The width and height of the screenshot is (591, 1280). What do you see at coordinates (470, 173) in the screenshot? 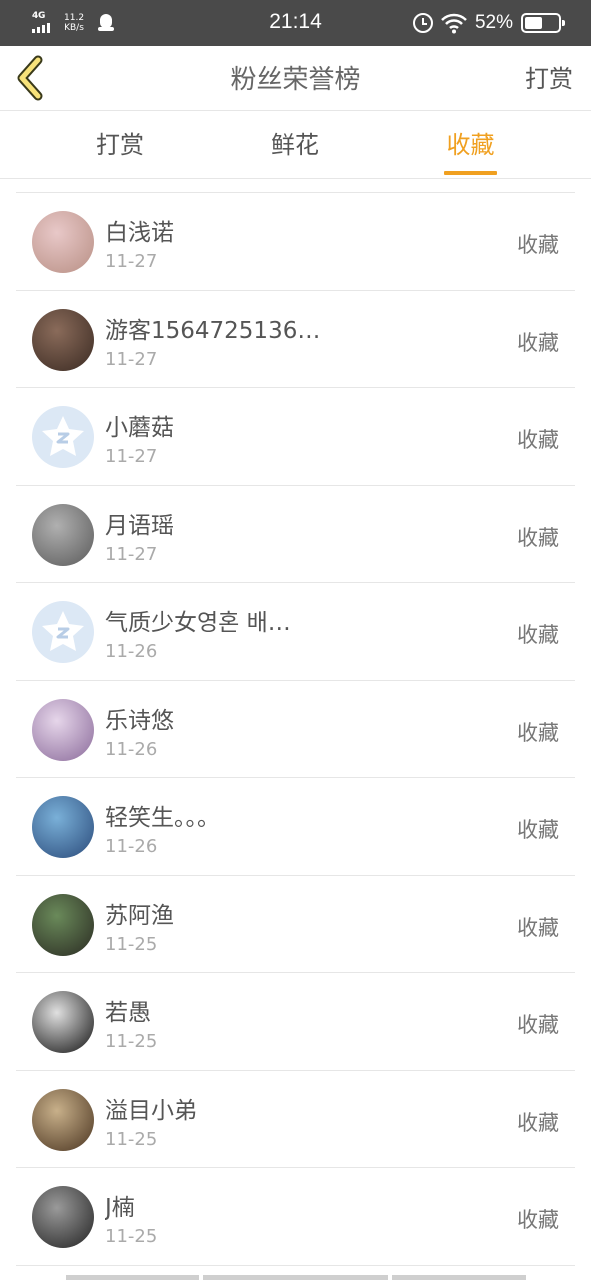
I see `active-tab-indicator` at bounding box center [470, 173].